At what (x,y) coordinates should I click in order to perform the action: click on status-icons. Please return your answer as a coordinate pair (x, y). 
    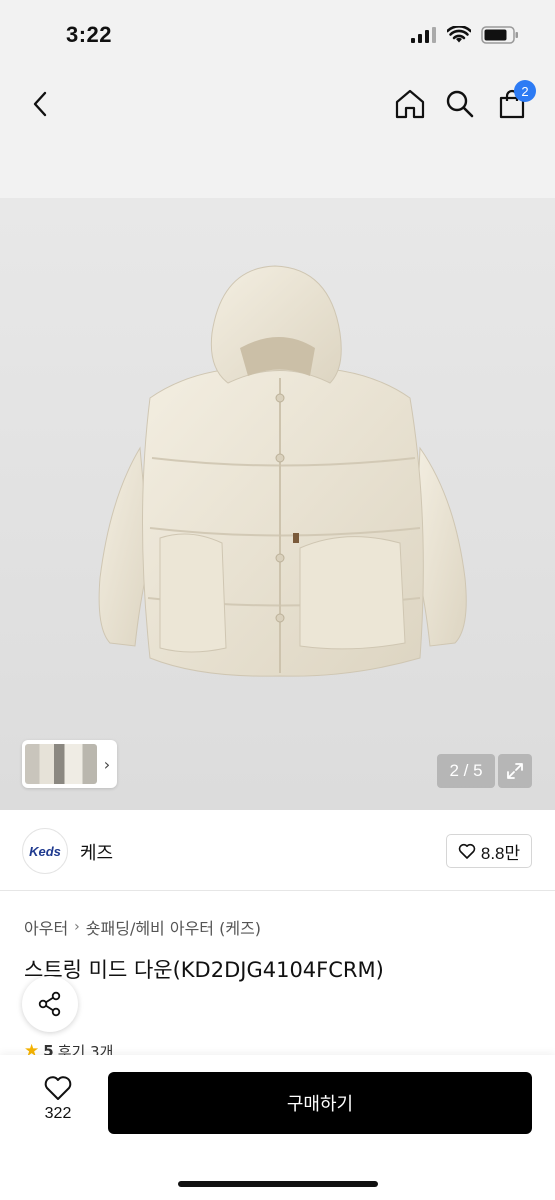
    Looking at the image, I should click on (465, 35).